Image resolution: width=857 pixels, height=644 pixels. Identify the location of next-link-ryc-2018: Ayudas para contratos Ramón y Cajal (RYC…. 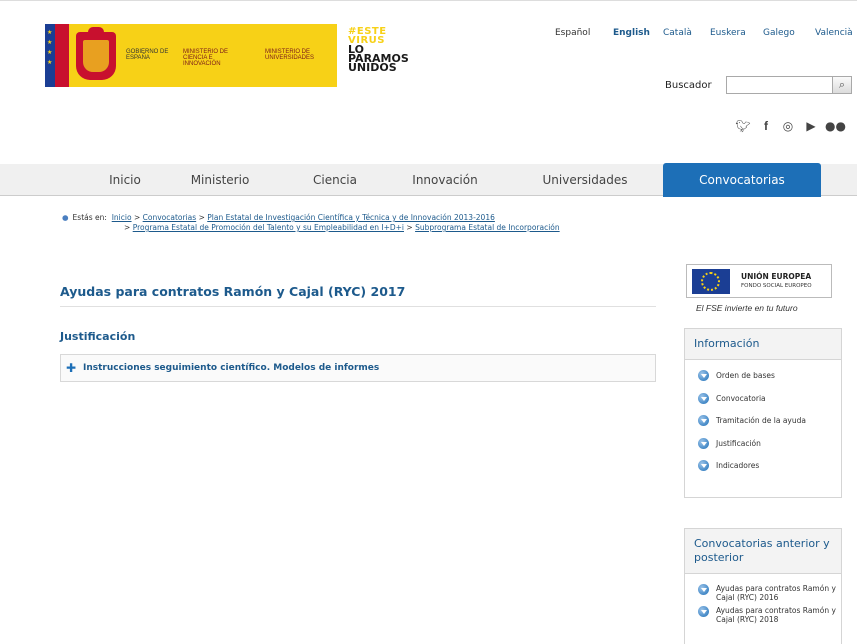
(769, 617).